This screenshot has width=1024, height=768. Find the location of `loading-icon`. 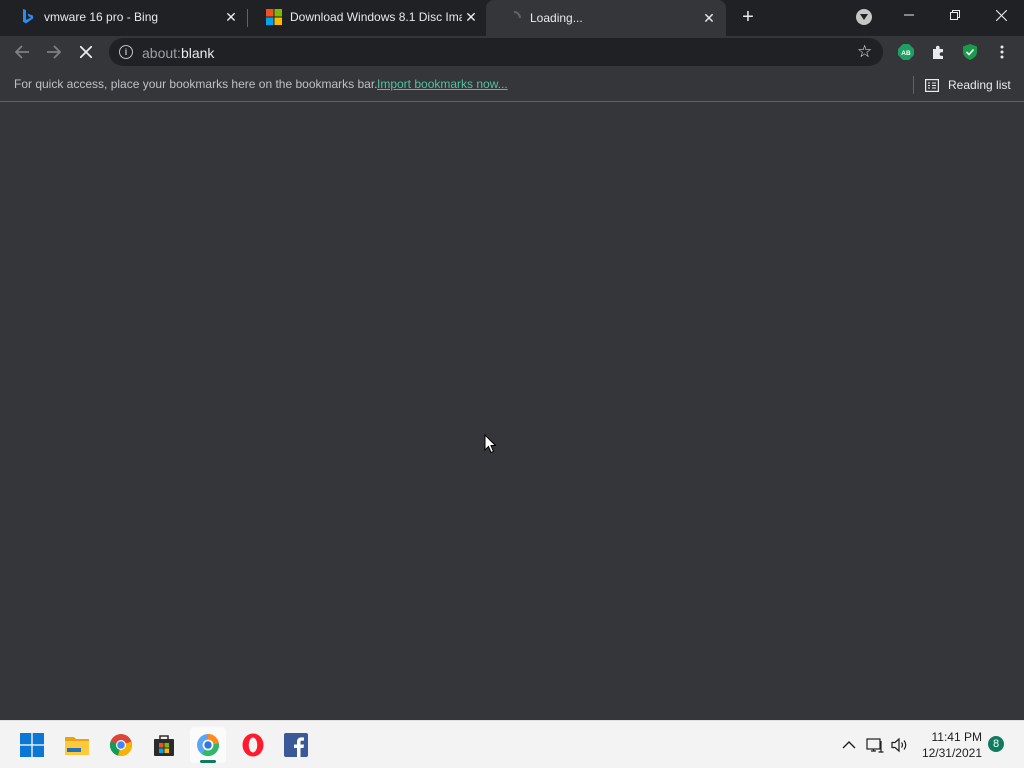

loading-icon is located at coordinates (514, 18).